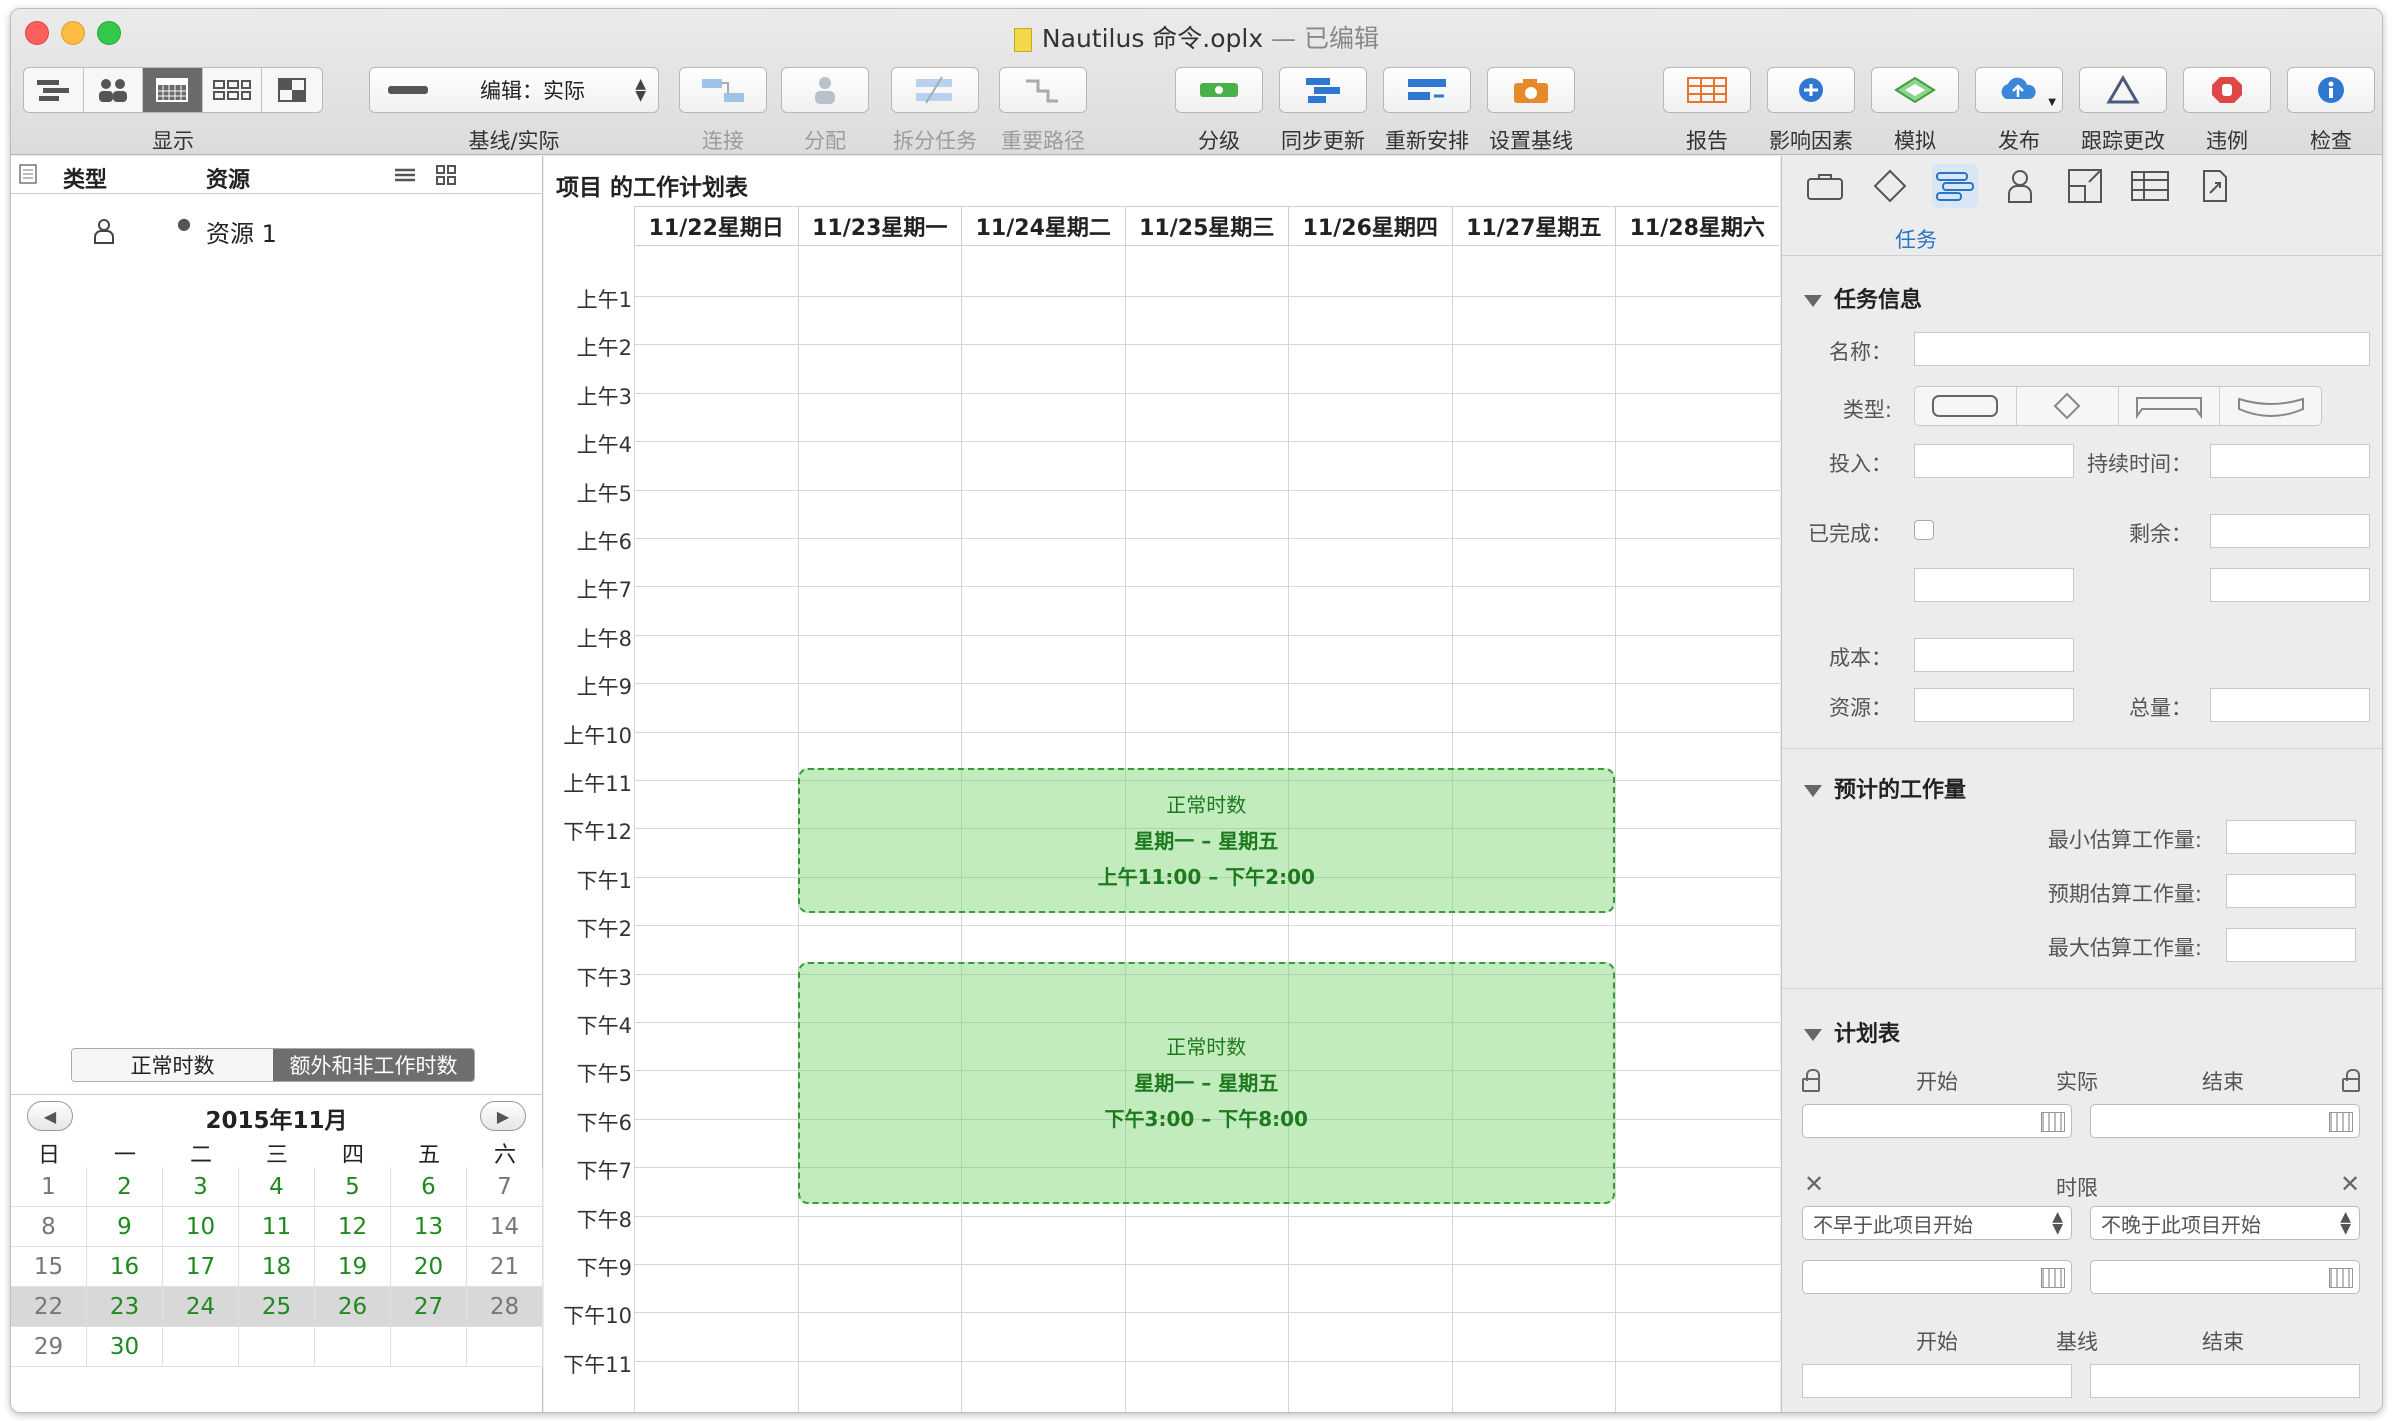 The height and width of the screenshot is (1421, 2393). What do you see at coordinates (505, 1267) in the screenshot?
I see `calendar-day: 21` at bounding box center [505, 1267].